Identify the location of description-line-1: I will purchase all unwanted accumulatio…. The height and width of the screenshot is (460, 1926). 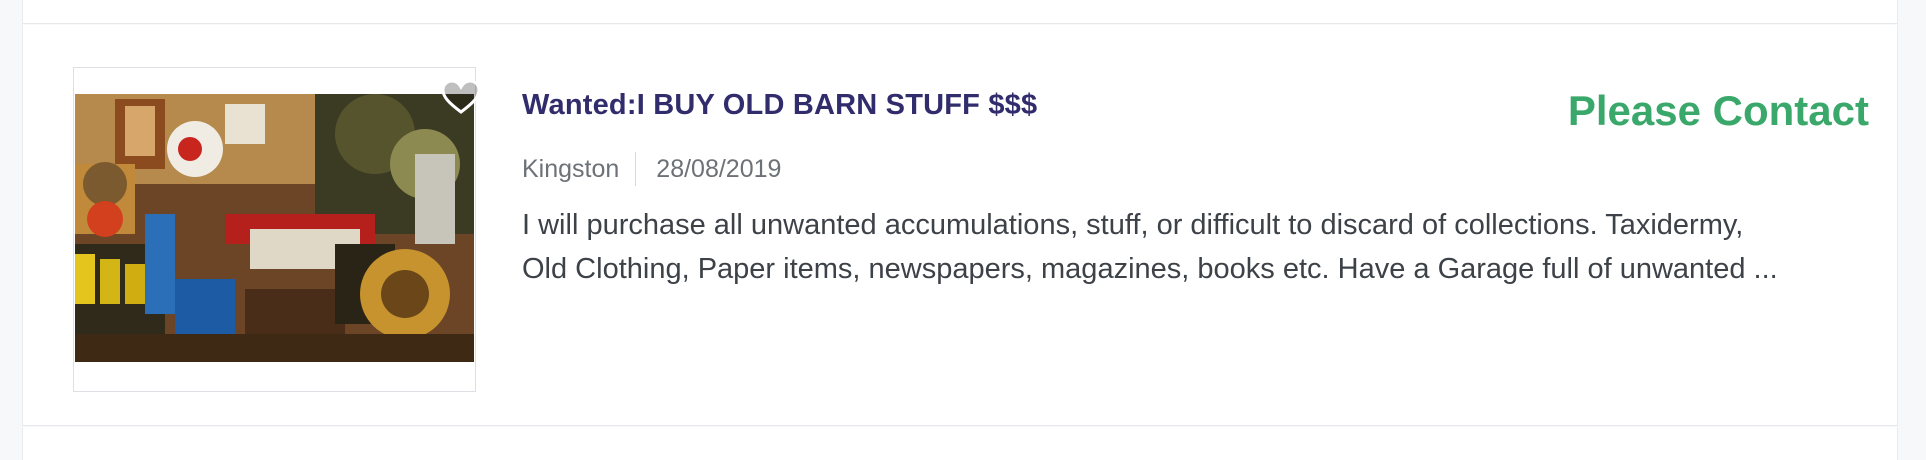
(1133, 225).